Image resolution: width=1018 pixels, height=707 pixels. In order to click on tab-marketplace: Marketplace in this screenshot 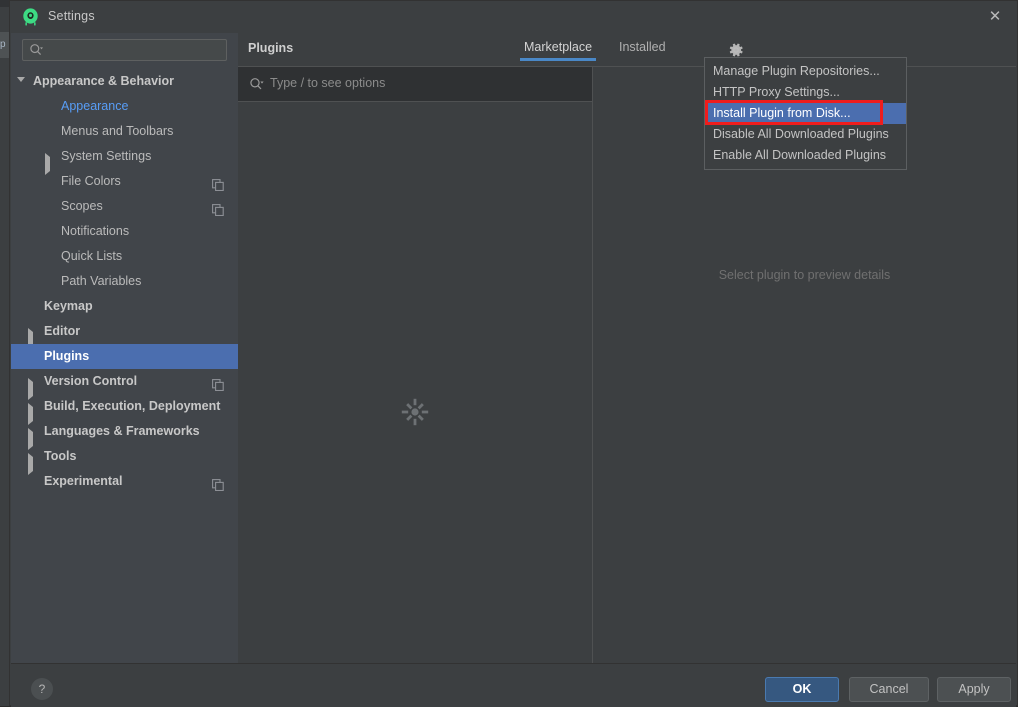, I will do `click(558, 50)`.